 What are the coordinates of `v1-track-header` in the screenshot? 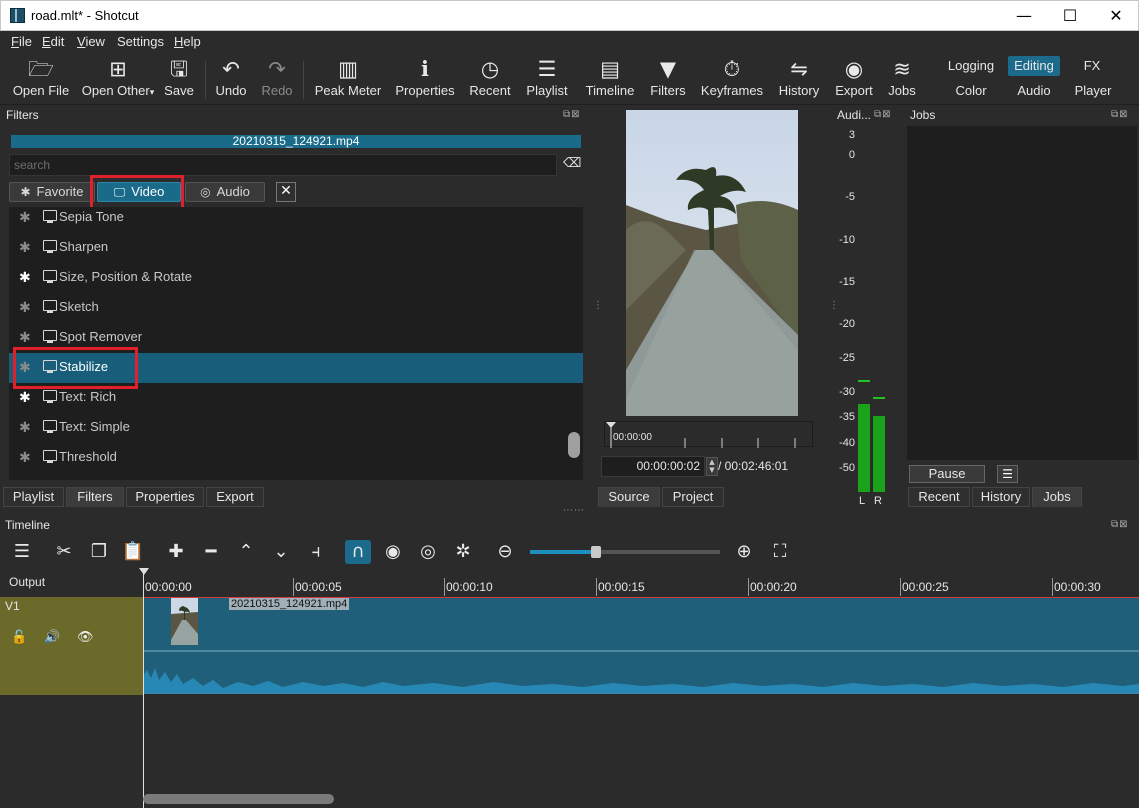 It's located at (71, 646).